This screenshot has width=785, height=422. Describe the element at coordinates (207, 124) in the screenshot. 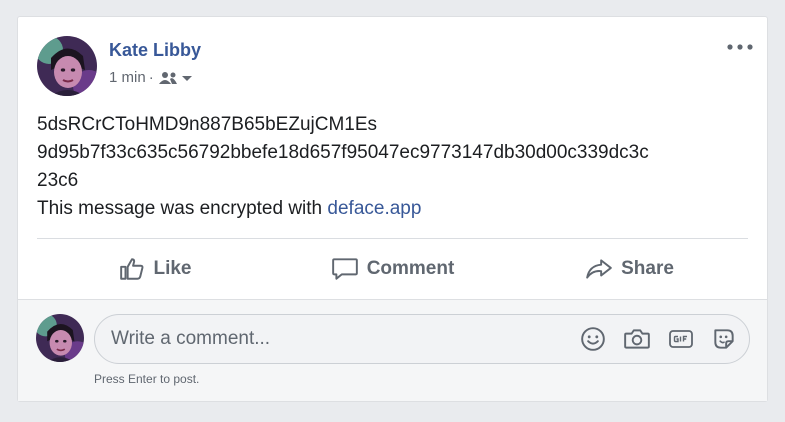

I see `post-text-line: 5dsRCrCToHMD9n887B65bEZujCM1Es` at that location.